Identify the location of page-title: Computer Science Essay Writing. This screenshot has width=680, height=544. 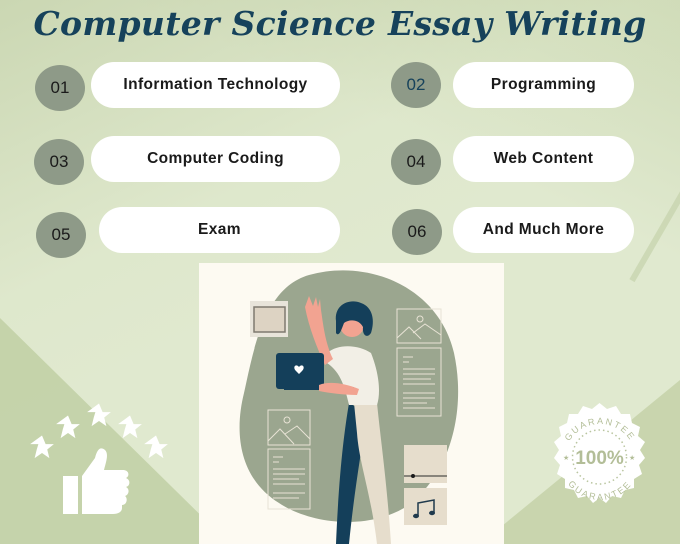
(340, 23).